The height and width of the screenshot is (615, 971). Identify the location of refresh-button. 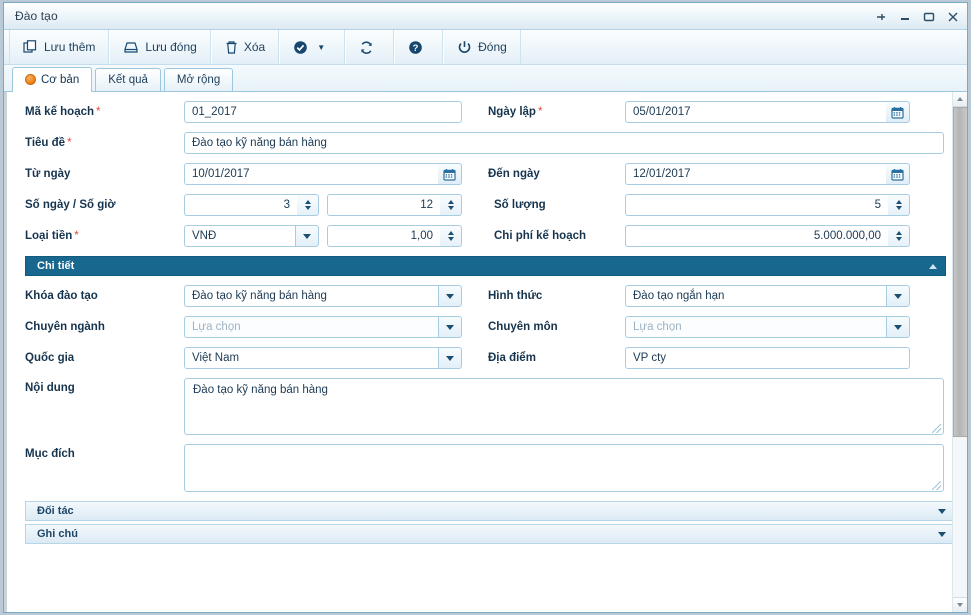
(370, 47).